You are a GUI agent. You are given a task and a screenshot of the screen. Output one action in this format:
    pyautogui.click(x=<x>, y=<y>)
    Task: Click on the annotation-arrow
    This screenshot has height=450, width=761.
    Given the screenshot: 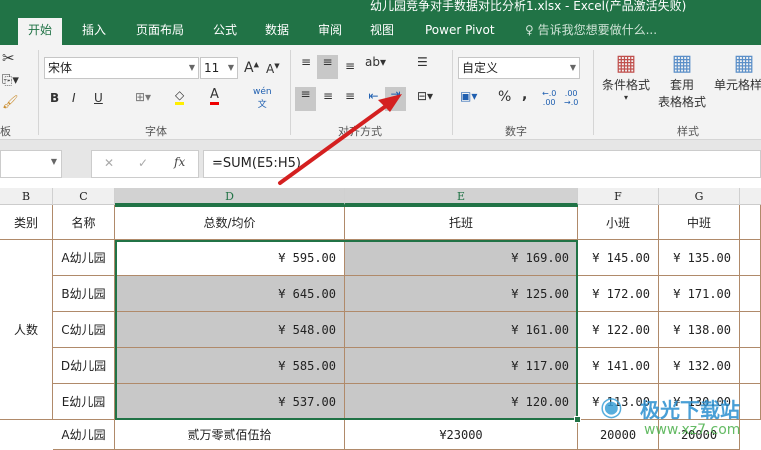 What is the action you would take?
    pyautogui.click(x=340, y=139)
    